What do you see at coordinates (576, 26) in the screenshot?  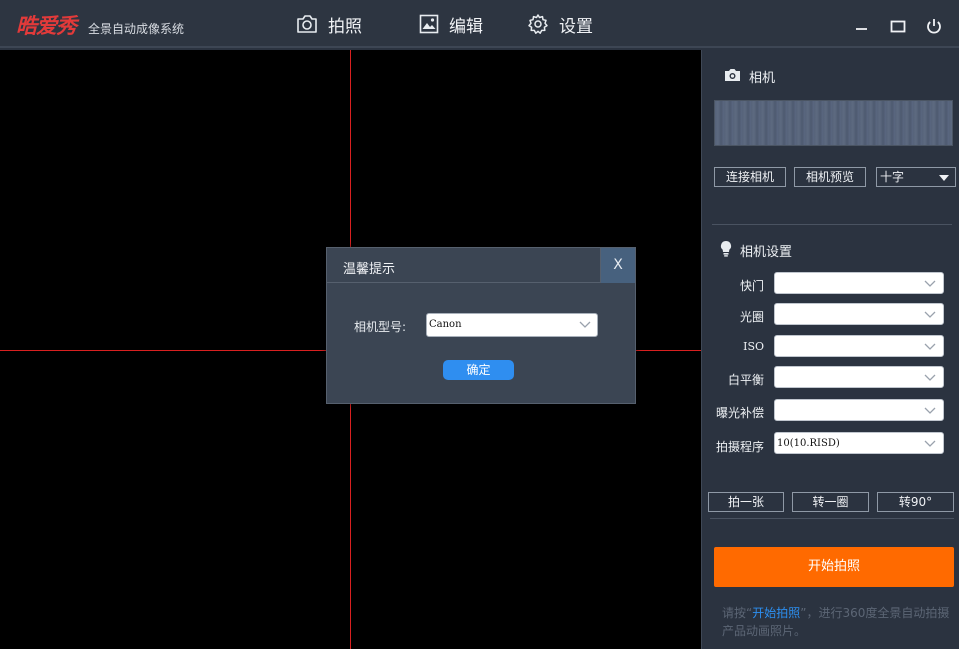 I see `nav-settings-label: 设置` at bounding box center [576, 26].